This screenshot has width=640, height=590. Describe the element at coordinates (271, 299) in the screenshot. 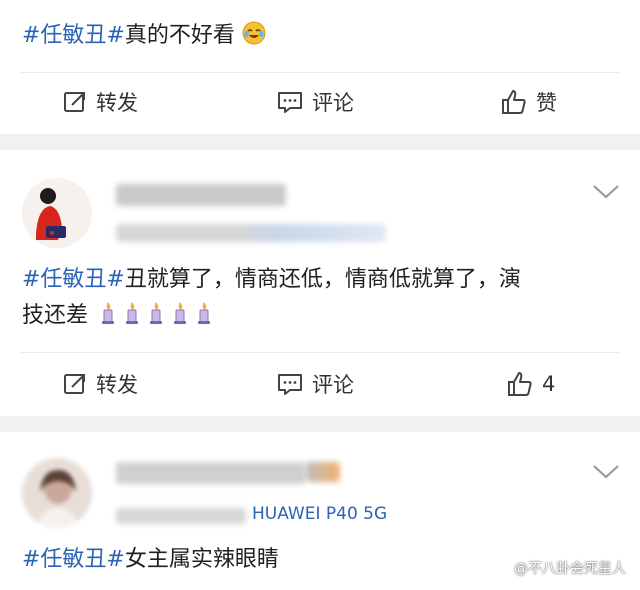

I see `post-text: #任敏丑#丑就算了，情商还低，情商低就算了，演 技还差` at that location.